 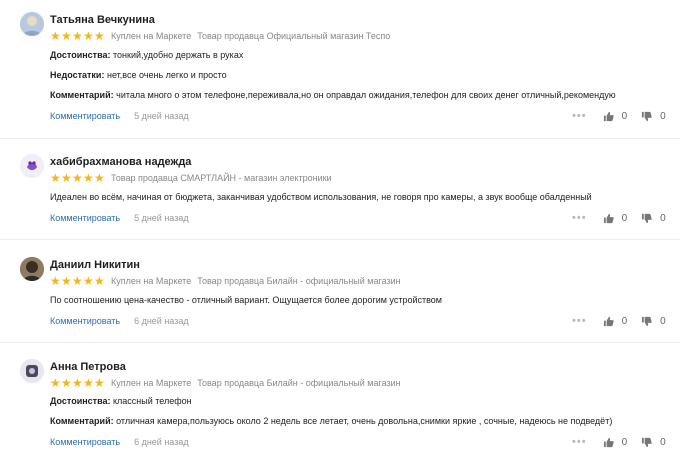 I want to click on reviewer-name: Татьяна Вечкунина, so click(x=102, y=20).